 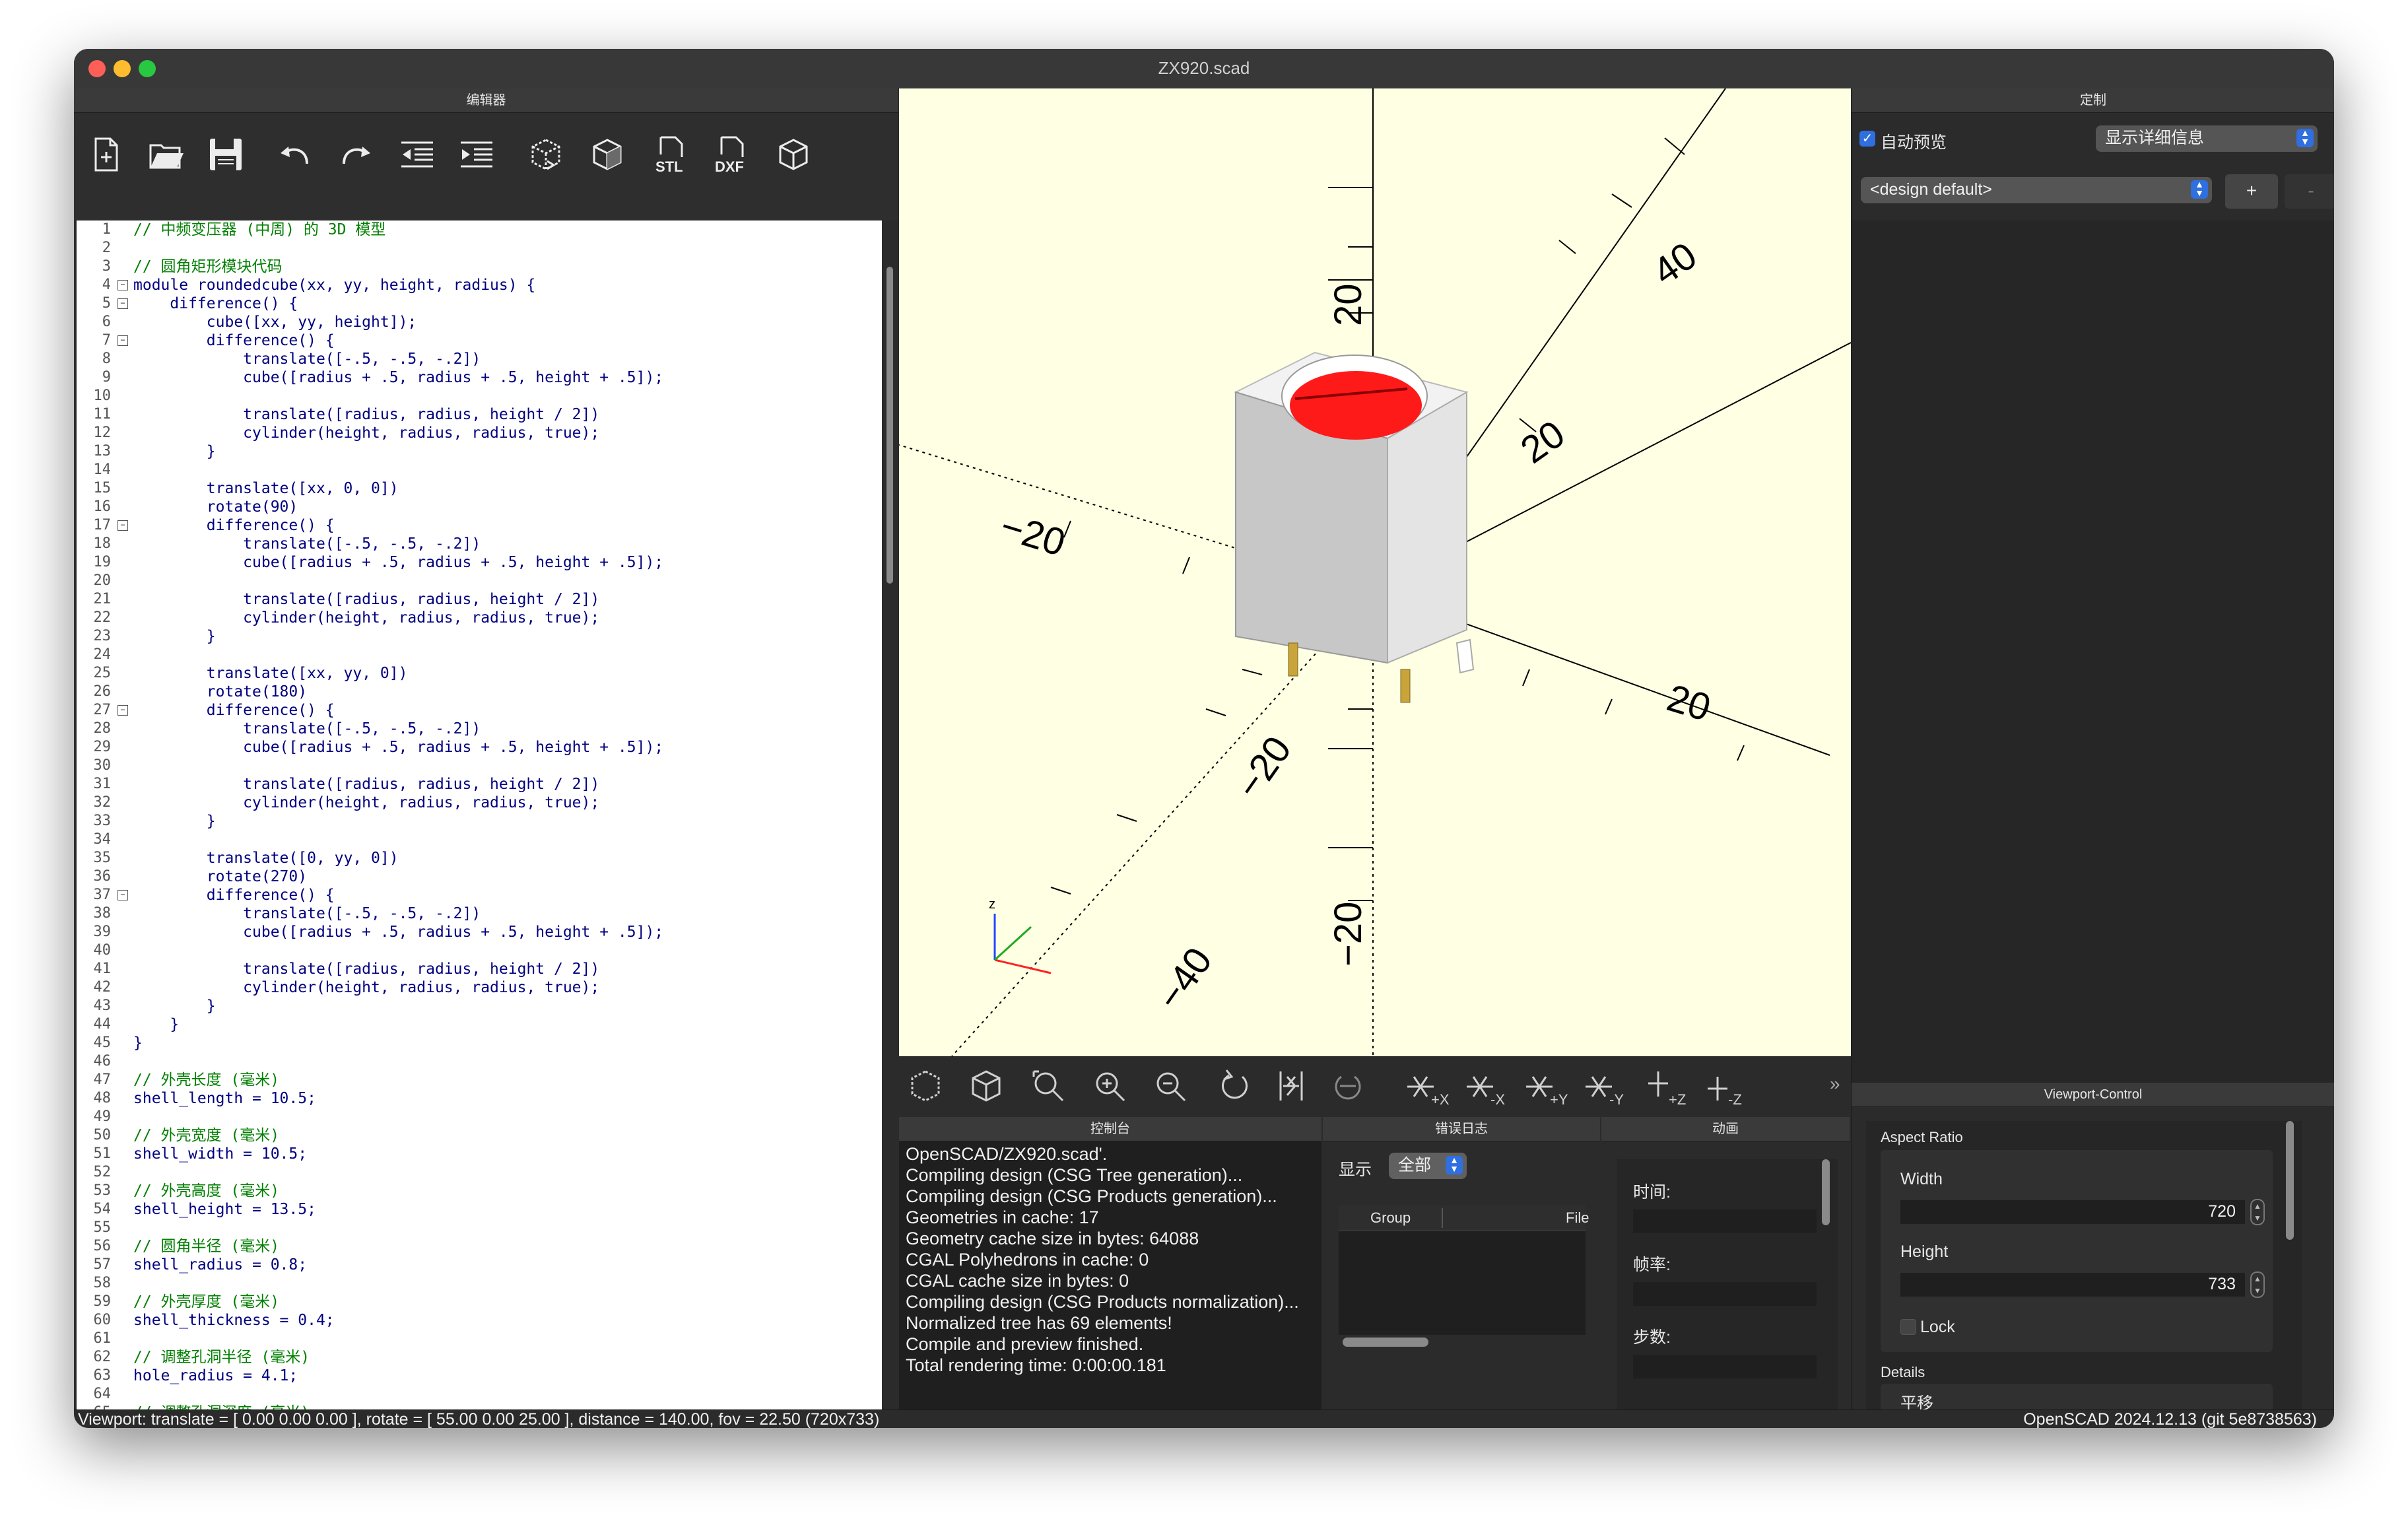 What do you see at coordinates (1725, 1294) in the screenshot?
I see `animation-fps-input` at bounding box center [1725, 1294].